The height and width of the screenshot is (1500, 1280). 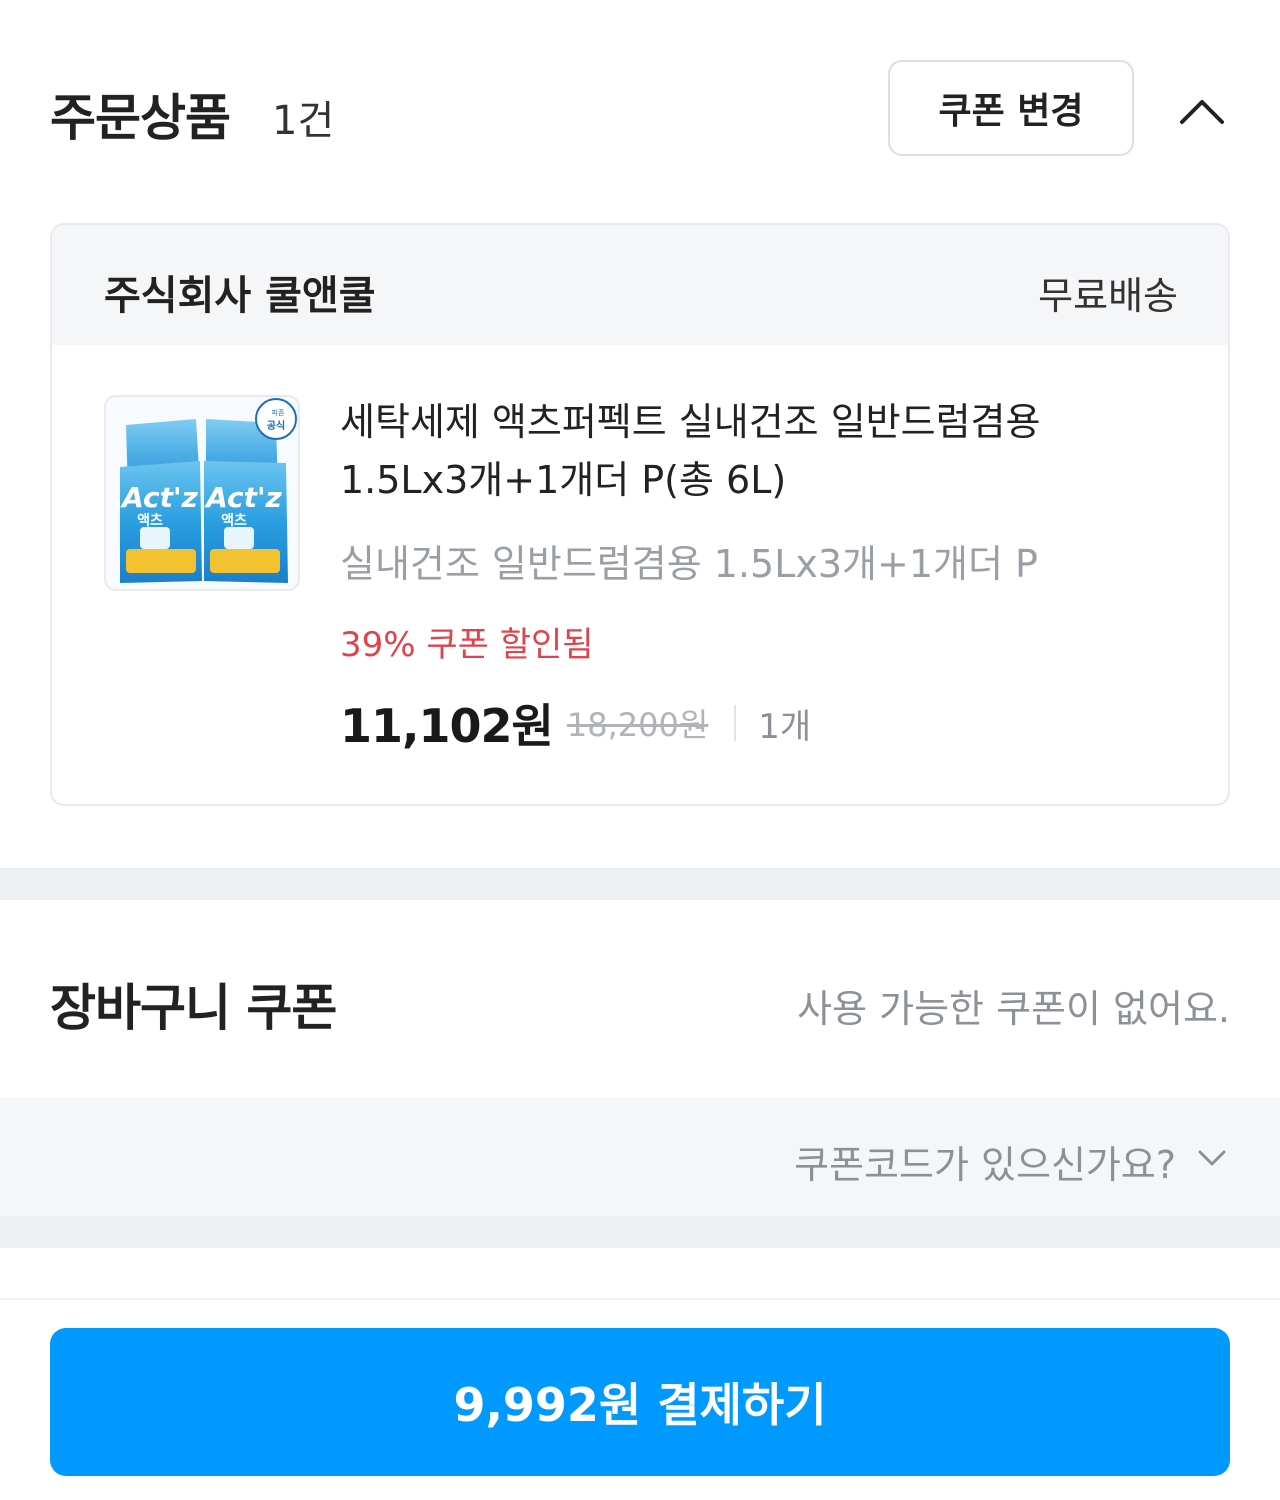 What do you see at coordinates (243, 497) in the screenshot?
I see `thumb-brand-right: Act'z` at bounding box center [243, 497].